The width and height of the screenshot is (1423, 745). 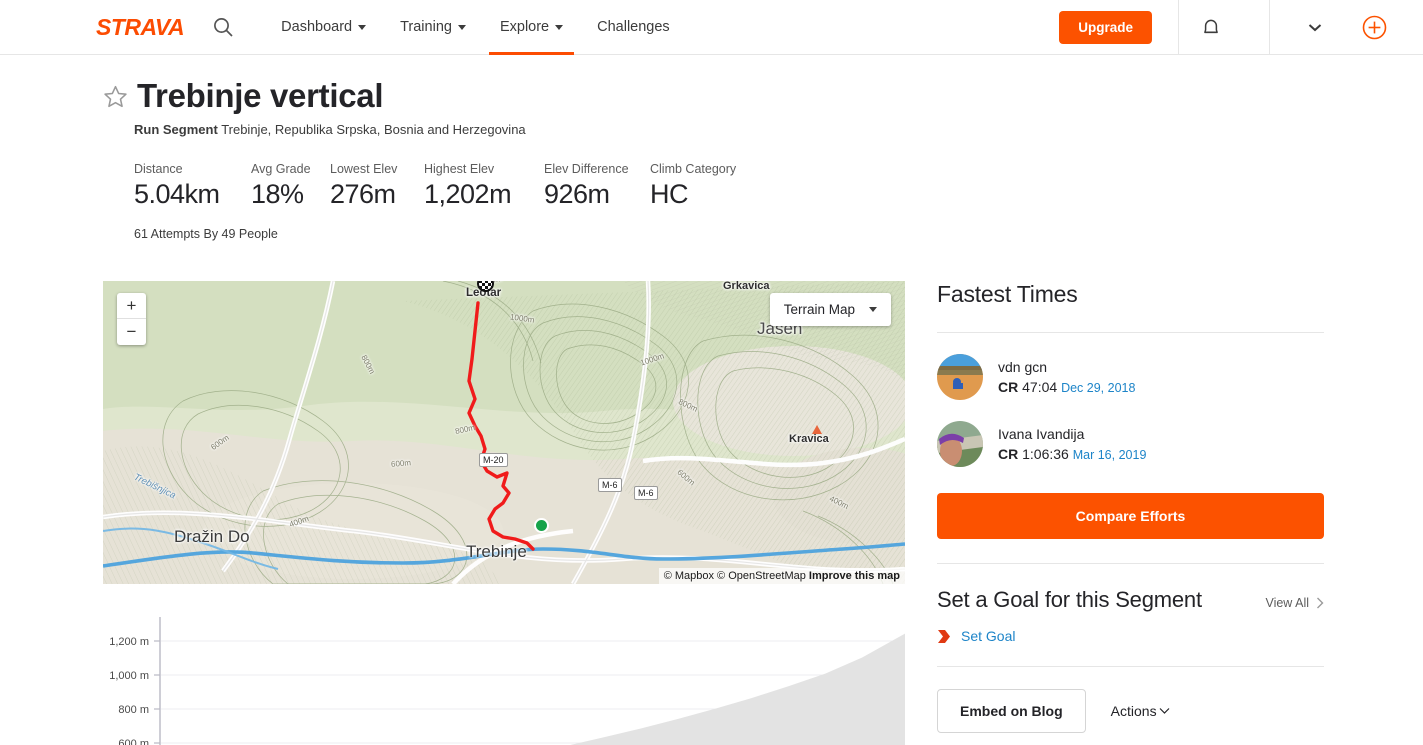 What do you see at coordinates (586, 169) in the screenshot?
I see `stat-label: Elev Difference` at bounding box center [586, 169].